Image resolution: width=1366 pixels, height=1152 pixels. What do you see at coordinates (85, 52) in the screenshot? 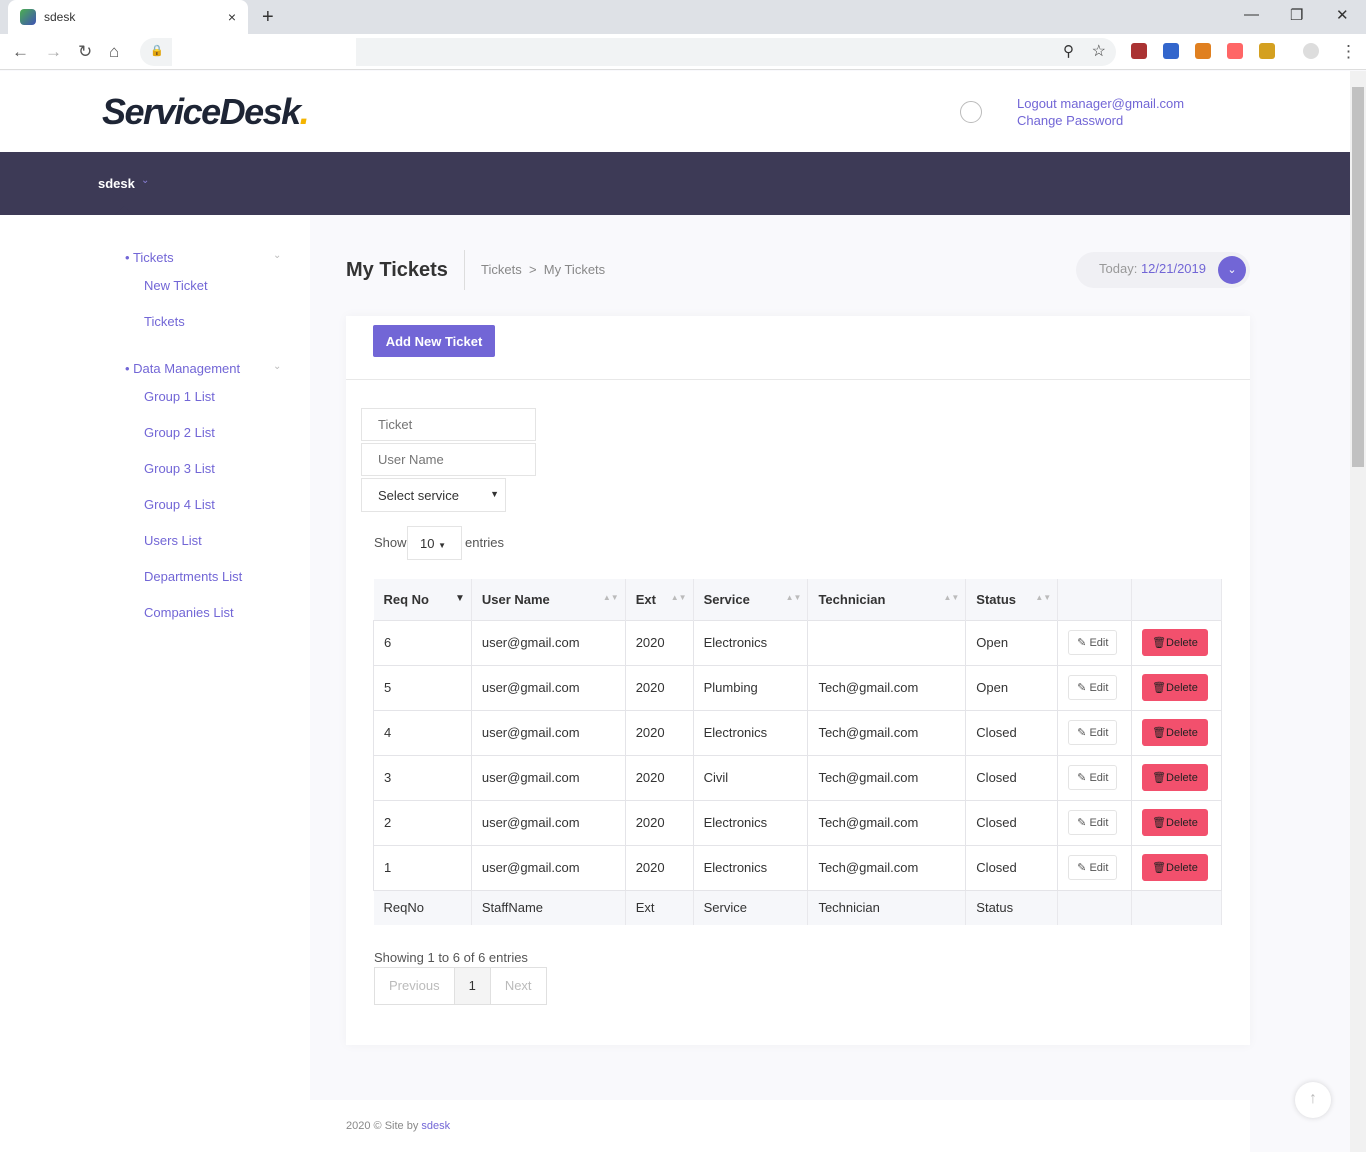
I see `reload-icon: ↻` at bounding box center [85, 52].